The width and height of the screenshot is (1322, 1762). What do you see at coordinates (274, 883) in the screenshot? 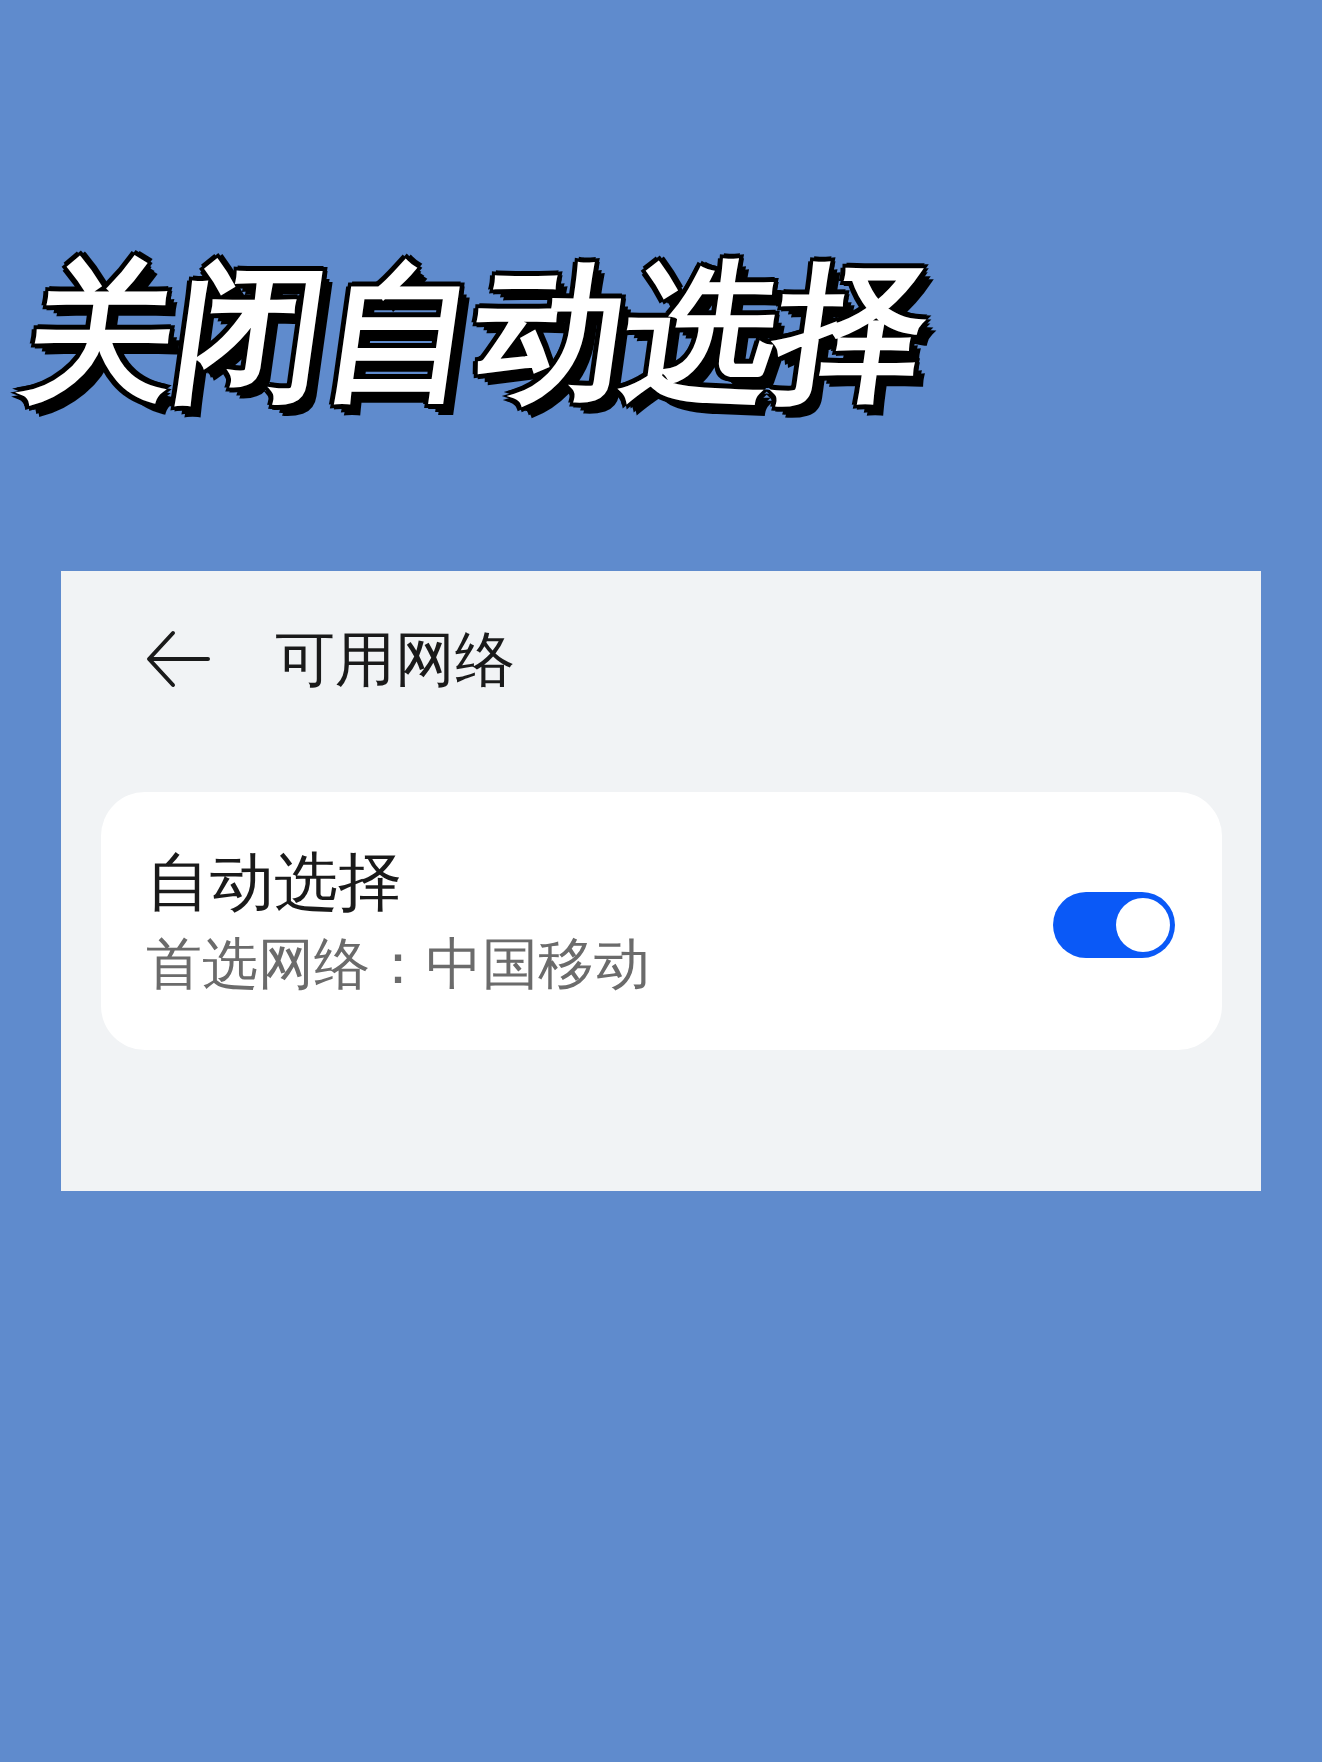
I see `setting-title: 自动选择` at bounding box center [274, 883].